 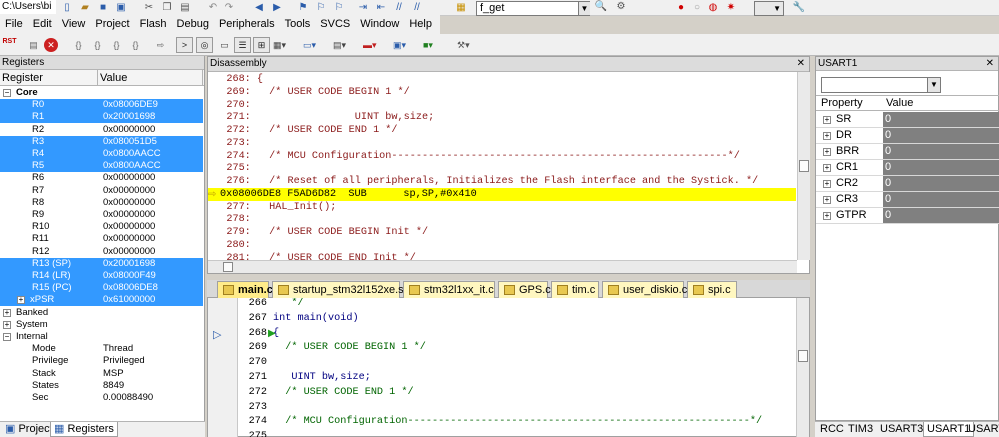 I want to click on usart-register-row: + BRR 0, so click(x=907, y=152).